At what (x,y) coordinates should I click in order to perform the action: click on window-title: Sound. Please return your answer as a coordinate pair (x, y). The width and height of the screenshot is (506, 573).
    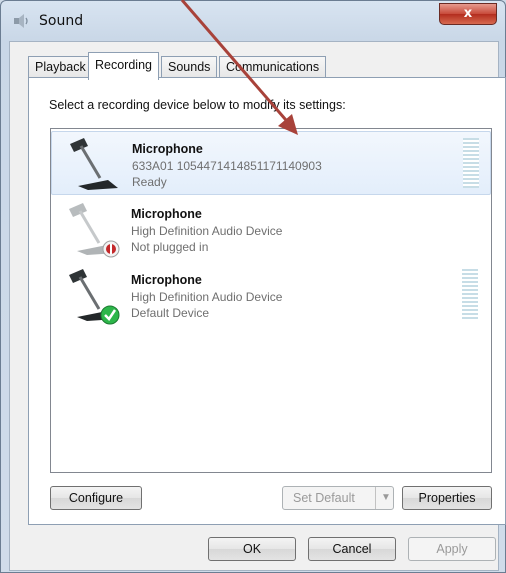
    Looking at the image, I should click on (61, 21).